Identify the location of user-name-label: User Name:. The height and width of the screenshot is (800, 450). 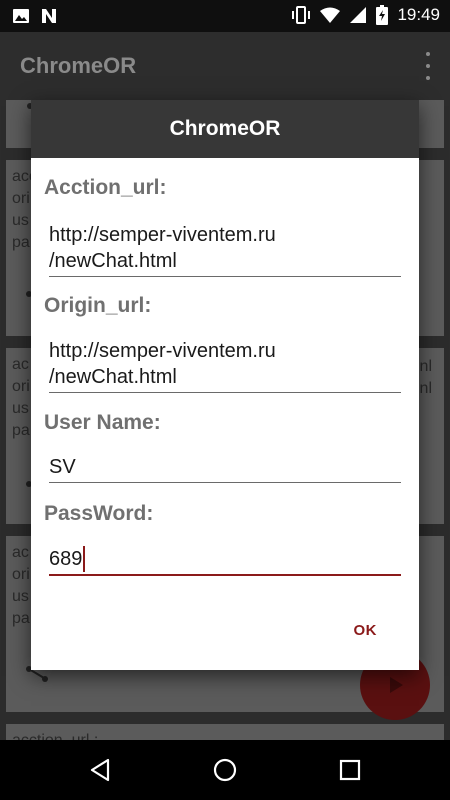
(102, 422).